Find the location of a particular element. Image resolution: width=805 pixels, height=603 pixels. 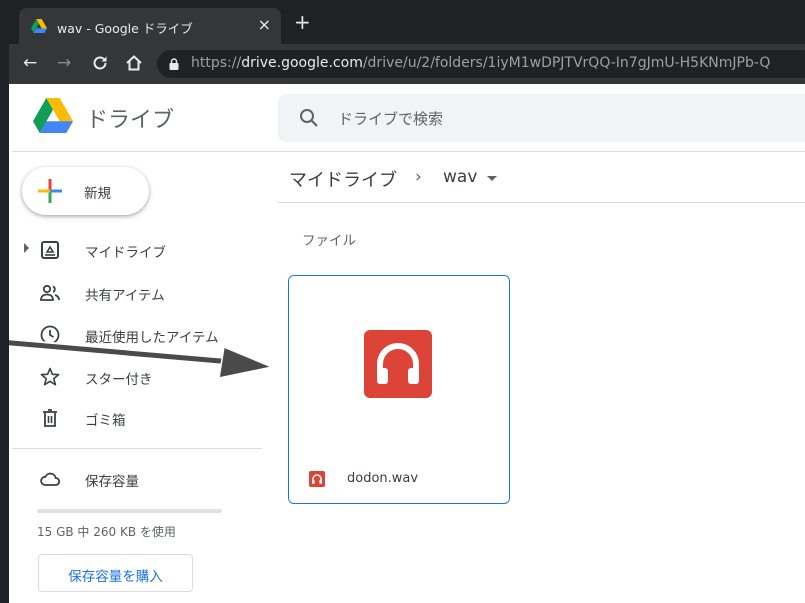

sidebar-item-shared: 共有アイテム is located at coordinates (140, 293).